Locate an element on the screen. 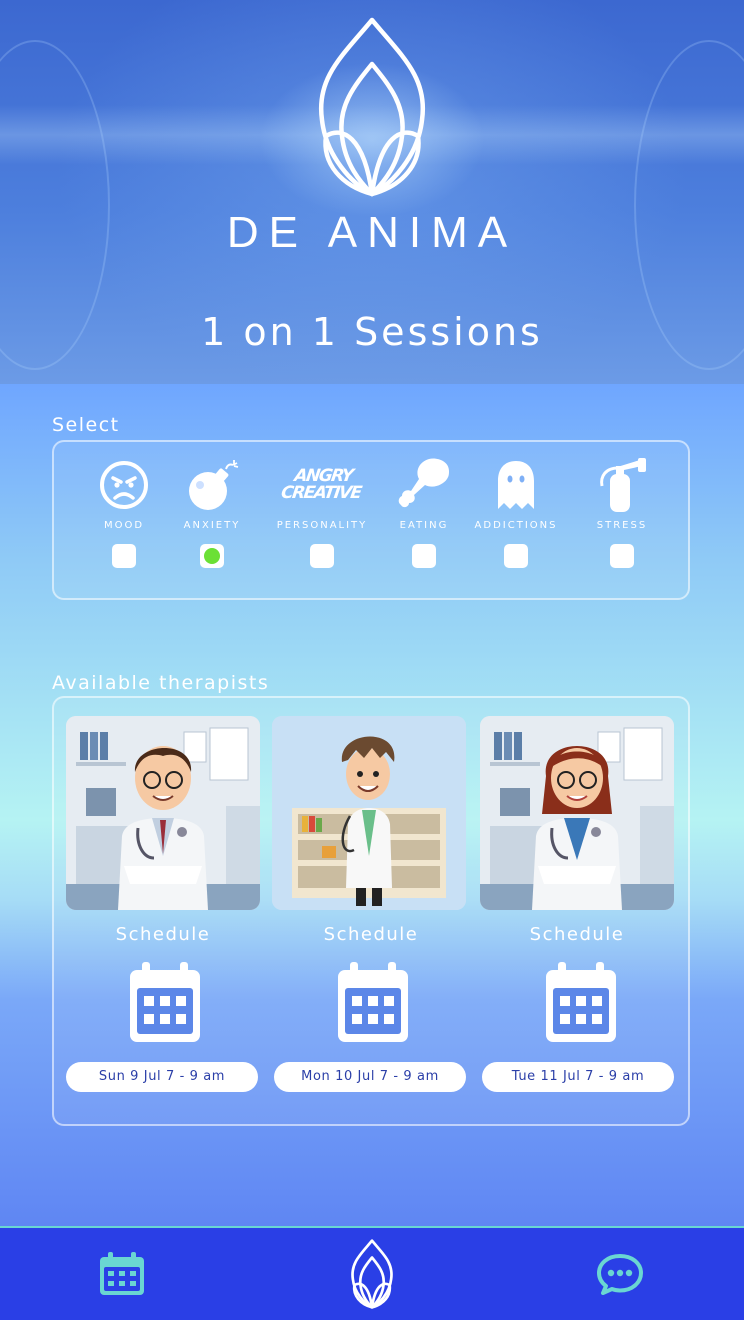 Image resolution: width=744 pixels, height=1320 pixels. doctor-avatar-male is located at coordinates (163, 813).